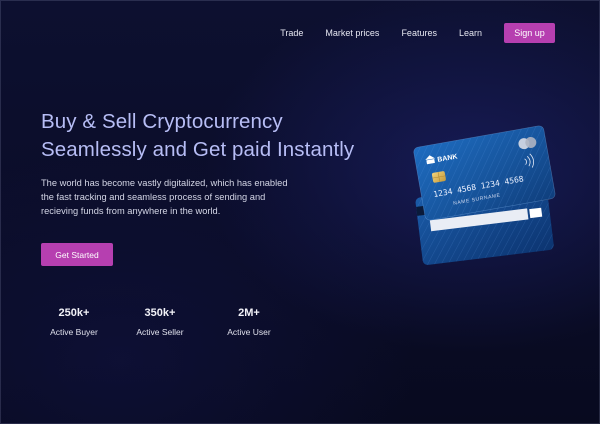  What do you see at coordinates (162, 121) in the screenshot?
I see `hero-title-line-1: Buy & Sell Cryptocurrency` at bounding box center [162, 121].